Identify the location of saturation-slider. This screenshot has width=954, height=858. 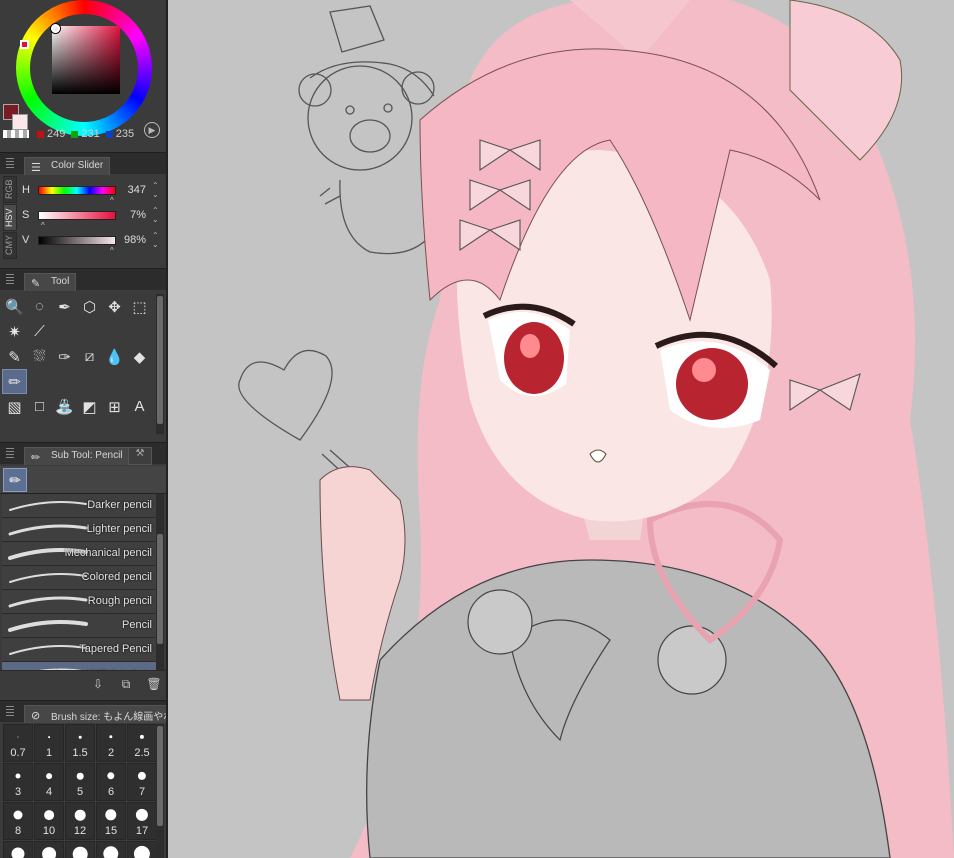
(77, 215).